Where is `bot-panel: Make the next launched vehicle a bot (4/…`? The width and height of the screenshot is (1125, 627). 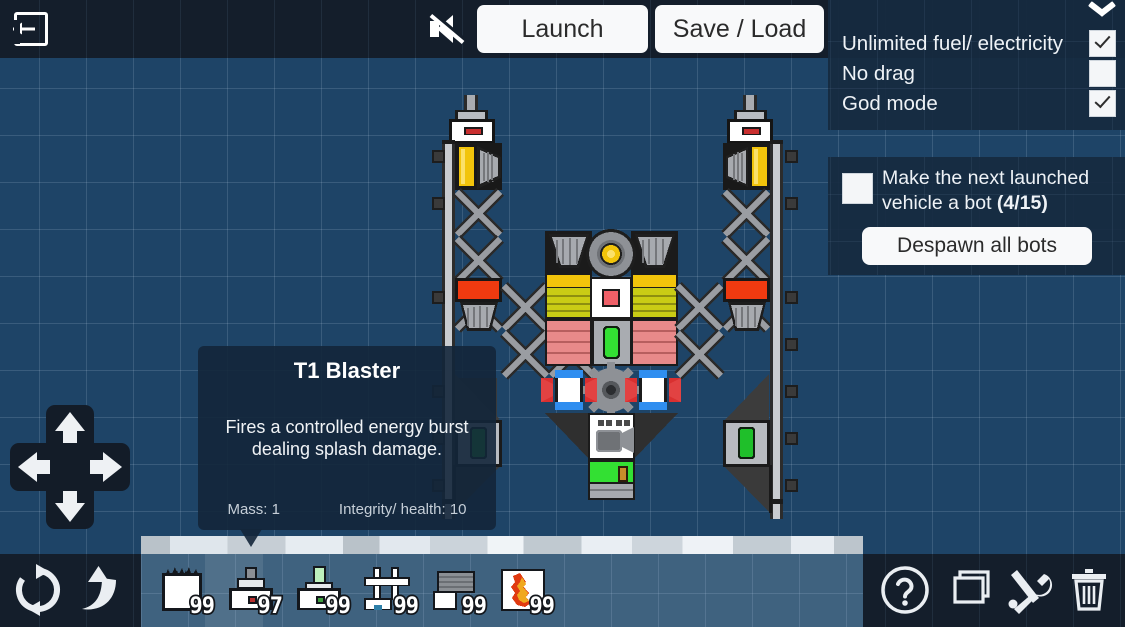 bot-panel: Make the next launched vehicle a bot (4/… is located at coordinates (976, 216).